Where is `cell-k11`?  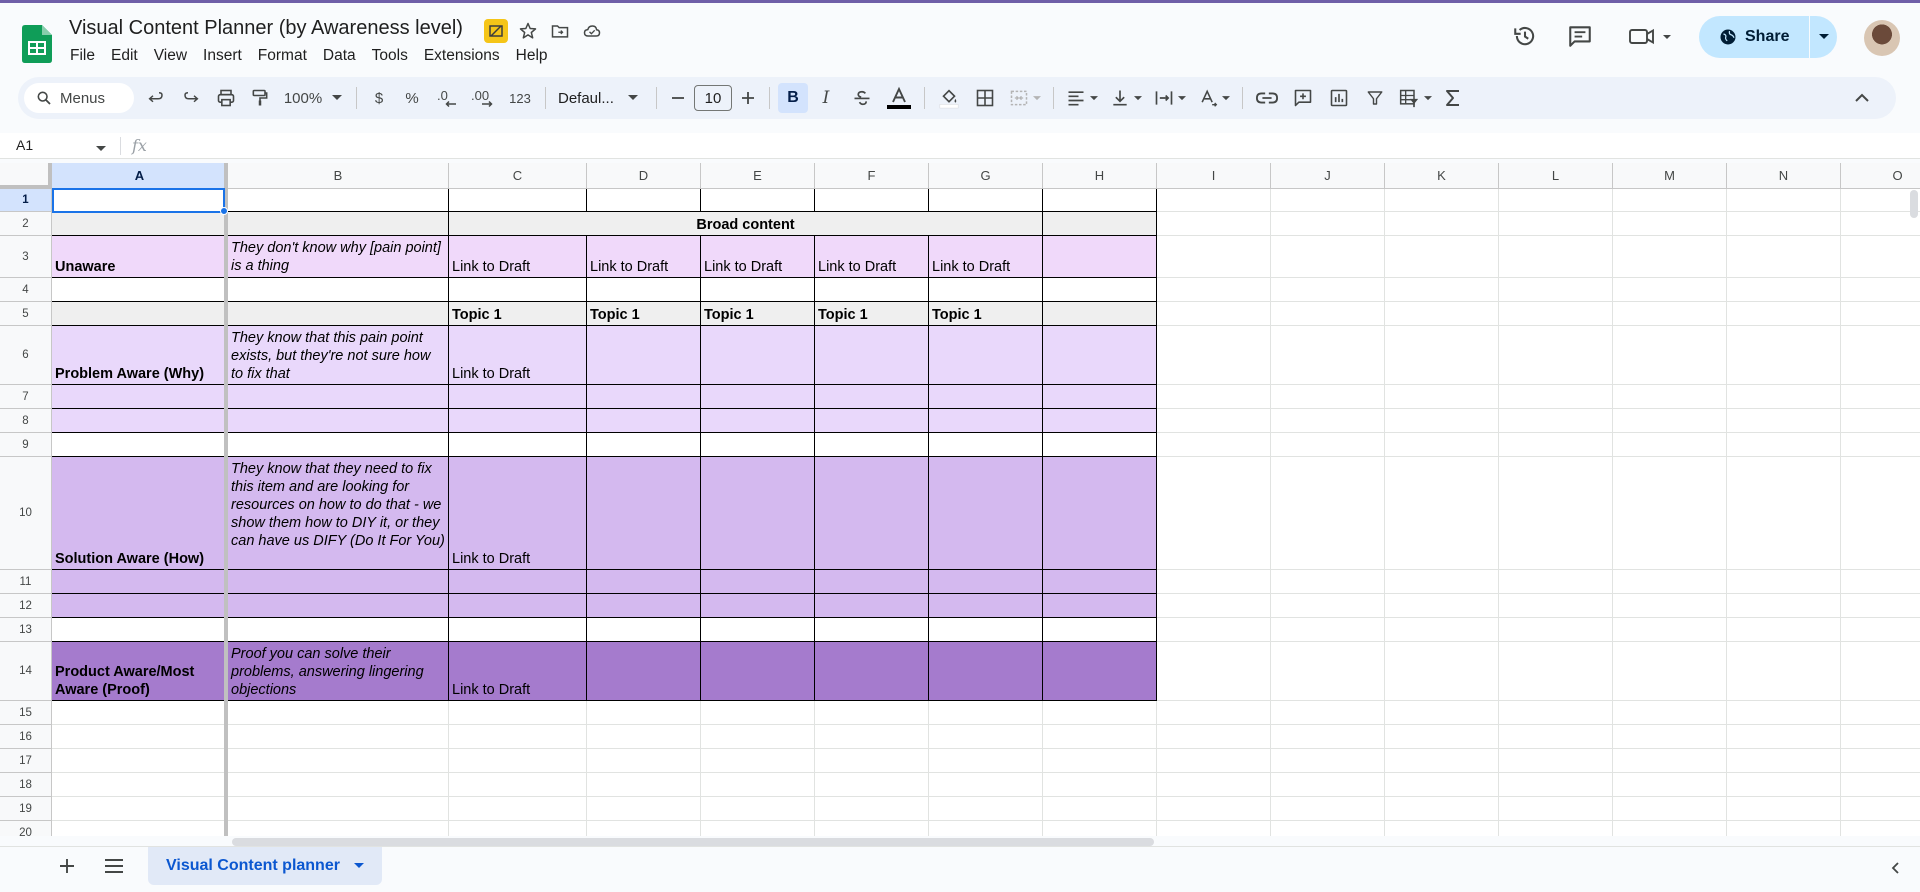
cell-k11 is located at coordinates (1442, 582).